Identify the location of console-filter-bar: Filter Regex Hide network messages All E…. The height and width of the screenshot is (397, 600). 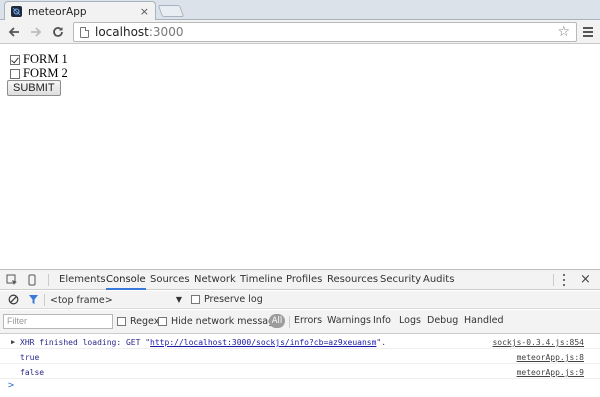
(300, 322).